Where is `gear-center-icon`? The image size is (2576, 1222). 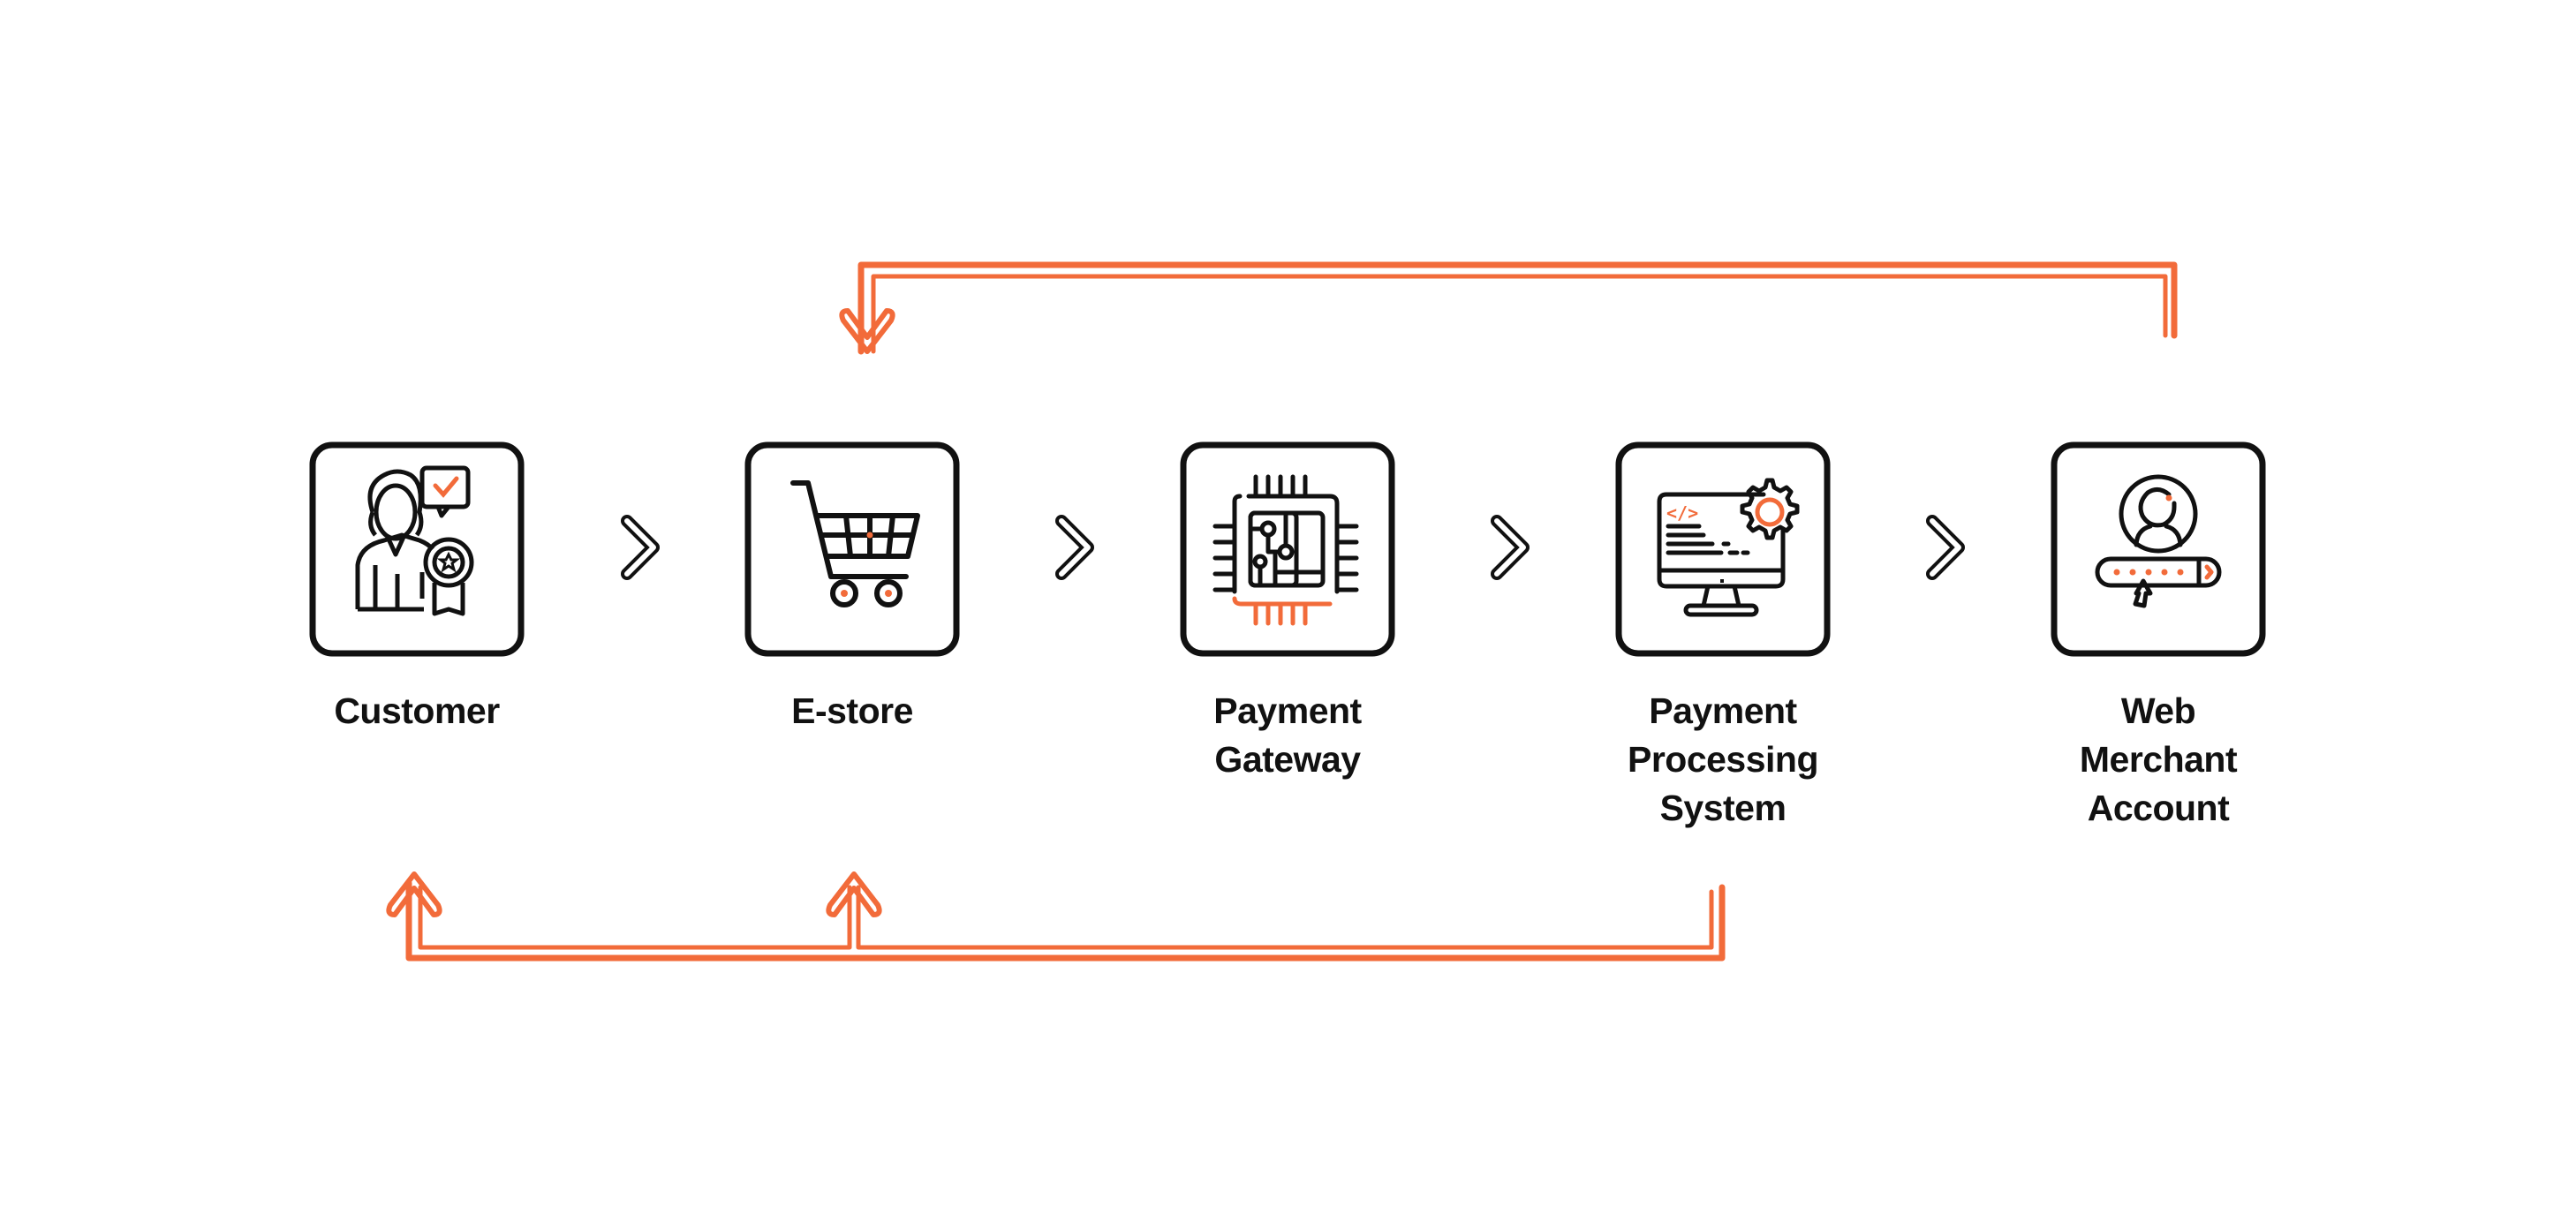 gear-center-icon is located at coordinates (1770, 512).